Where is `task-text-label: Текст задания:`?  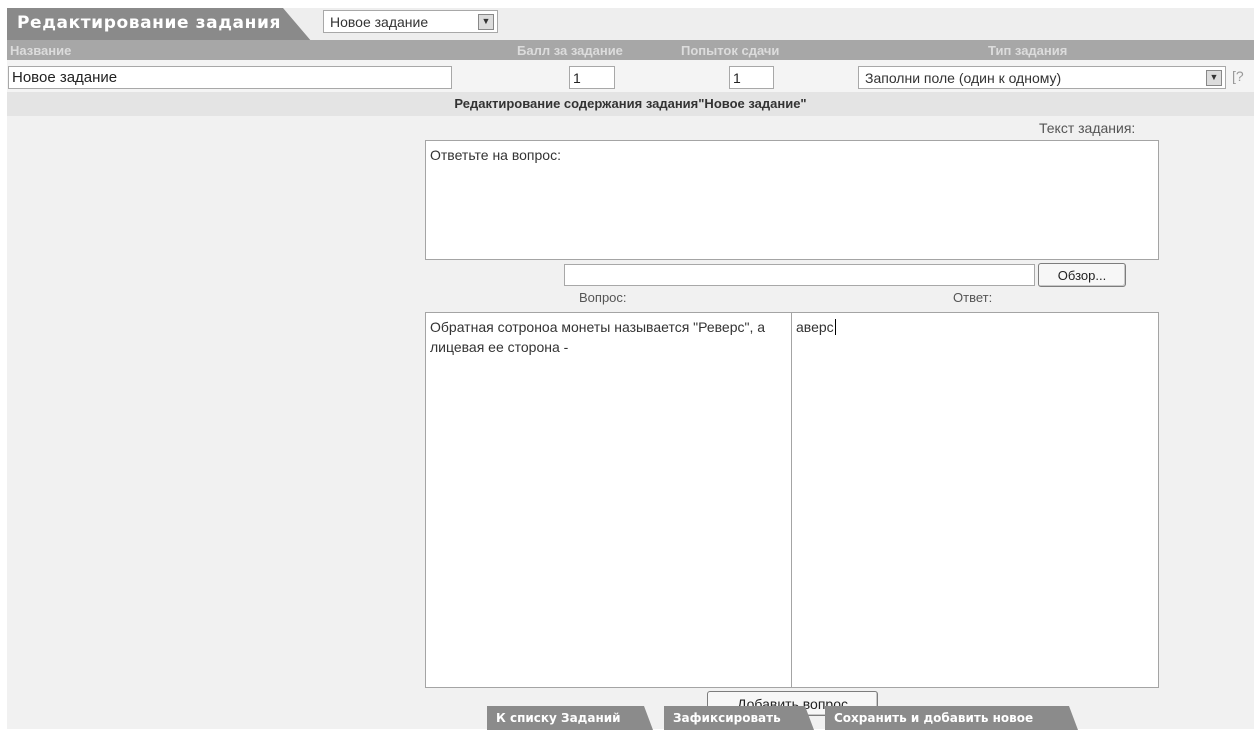 task-text-label: Текст задания: is located at coordinates (1087, 128).